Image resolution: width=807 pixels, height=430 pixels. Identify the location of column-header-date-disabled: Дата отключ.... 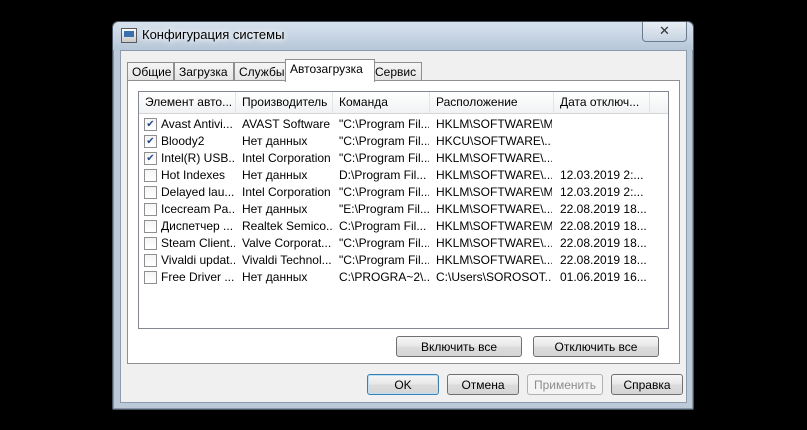
(602, 103).